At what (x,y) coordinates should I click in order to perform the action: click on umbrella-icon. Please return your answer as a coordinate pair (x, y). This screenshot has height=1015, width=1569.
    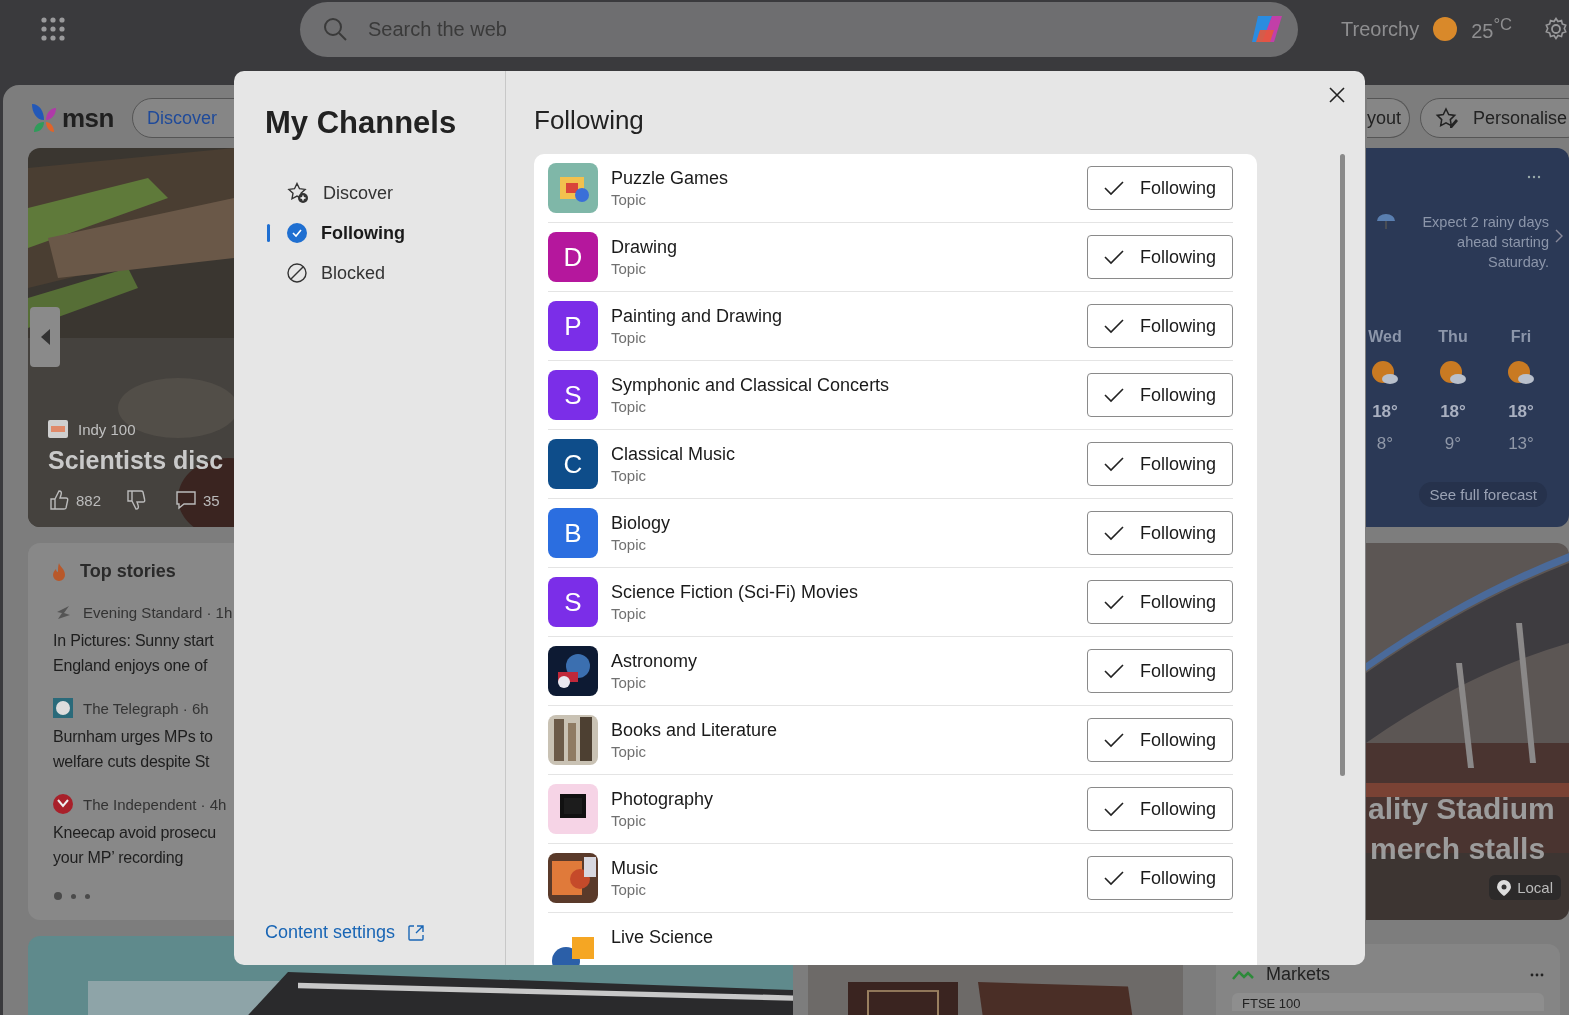
    Looking at the image, I should click on (1386, 221).